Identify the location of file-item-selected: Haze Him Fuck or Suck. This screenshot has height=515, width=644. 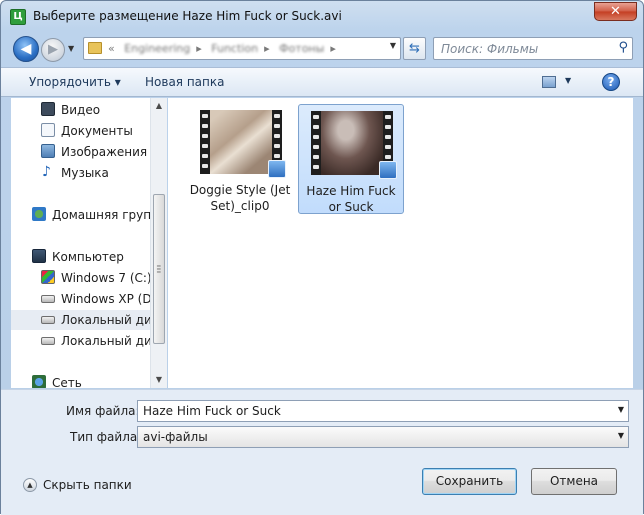
(351, 159).